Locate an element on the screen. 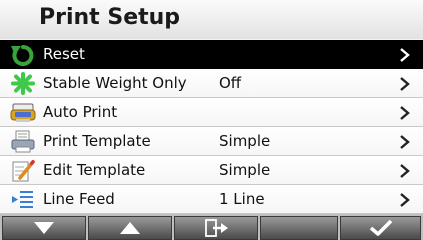 This screenshot has height=240, width=423. menu-item-edit-template: Edit Template Simple is located at coordinates (211, 170).